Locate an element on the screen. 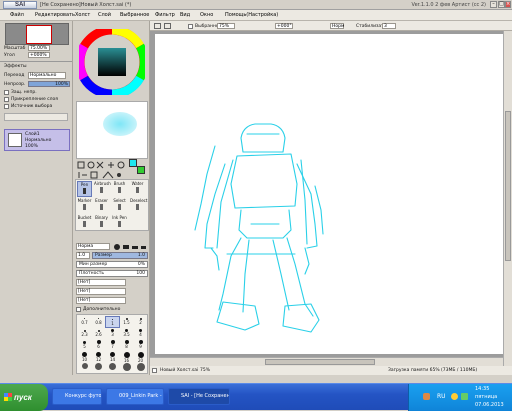 The width and height of the screenshot is (512, 411). tool-pen: Pen is located at coordinates (84, 189).